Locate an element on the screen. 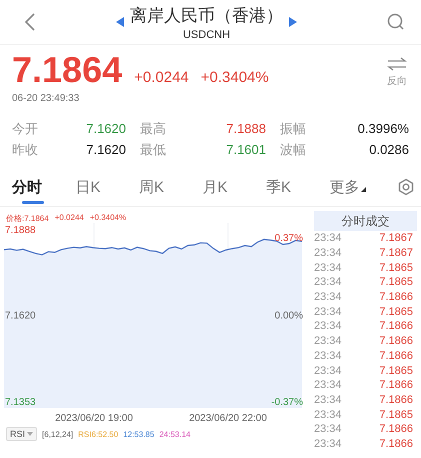  chart-tab: 月K is located at coordinates (234, 187).